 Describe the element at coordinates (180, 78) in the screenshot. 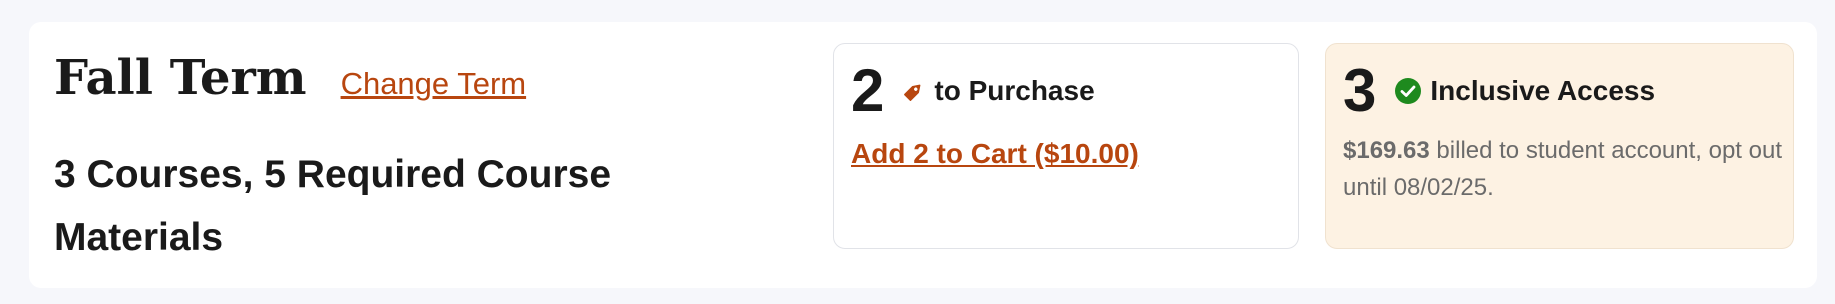

I see `term-title: Fall Term` at that location.